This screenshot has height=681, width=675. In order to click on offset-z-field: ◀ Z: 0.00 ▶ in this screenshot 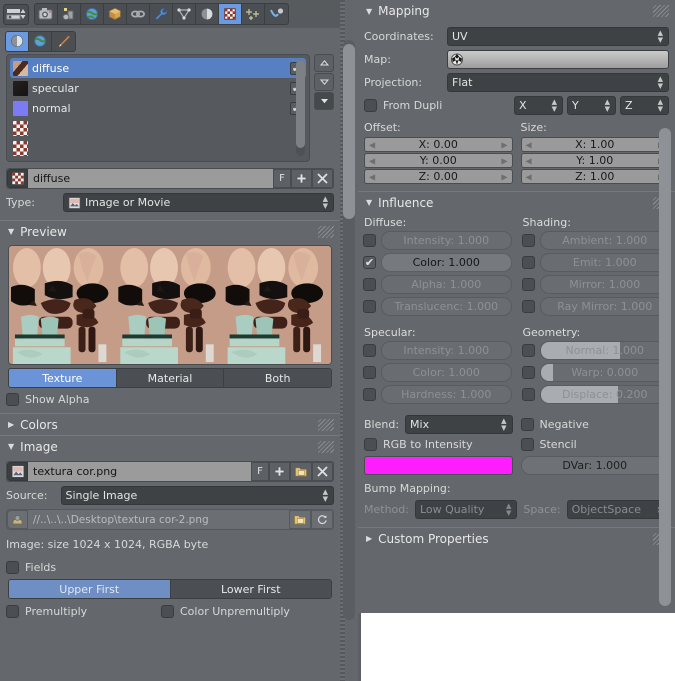, I will do `click(438, 176)`.